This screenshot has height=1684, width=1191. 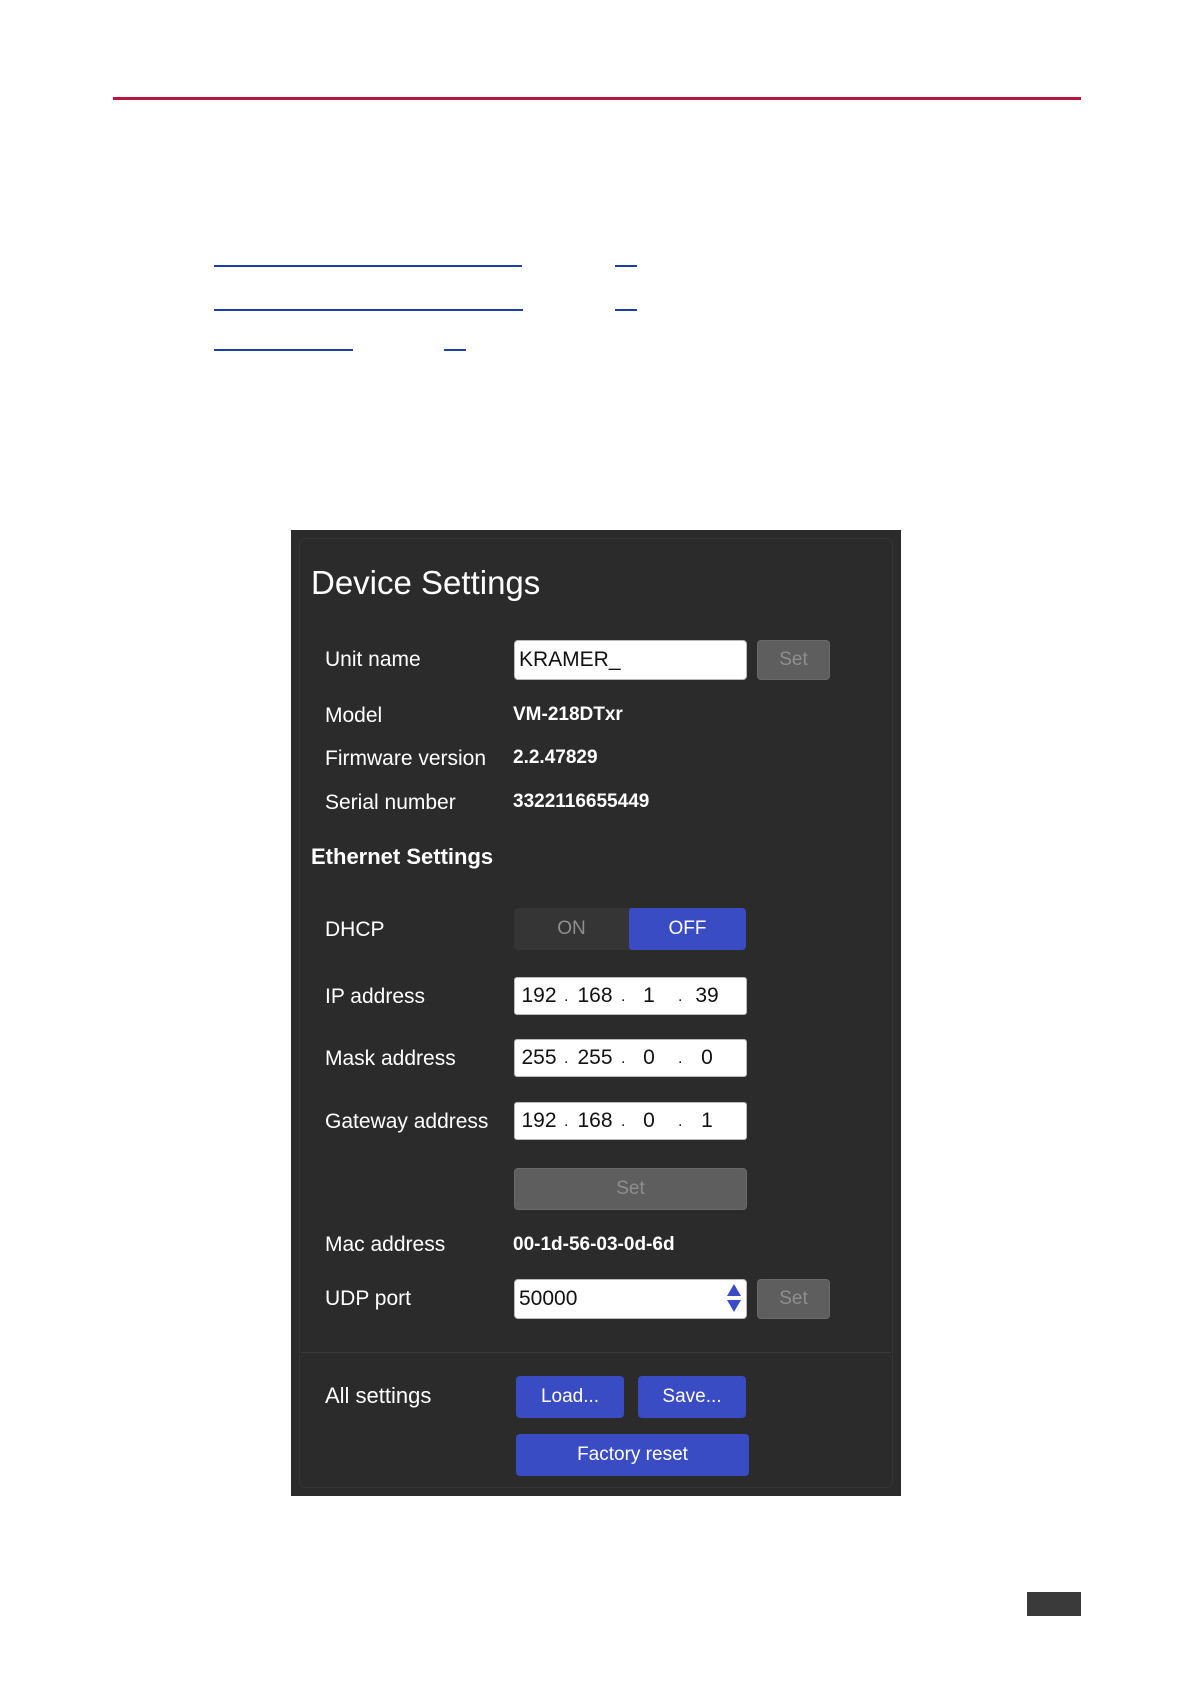 I want to click on mask-octet-2: 255, so click(x=595, y=1058).